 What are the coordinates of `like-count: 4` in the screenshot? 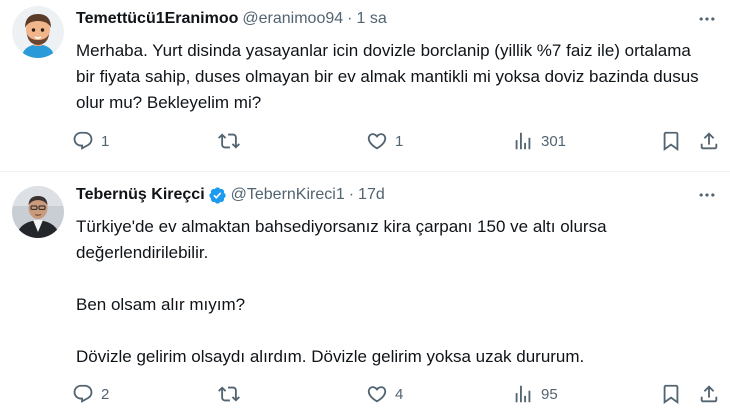 It's located at (399, 394).